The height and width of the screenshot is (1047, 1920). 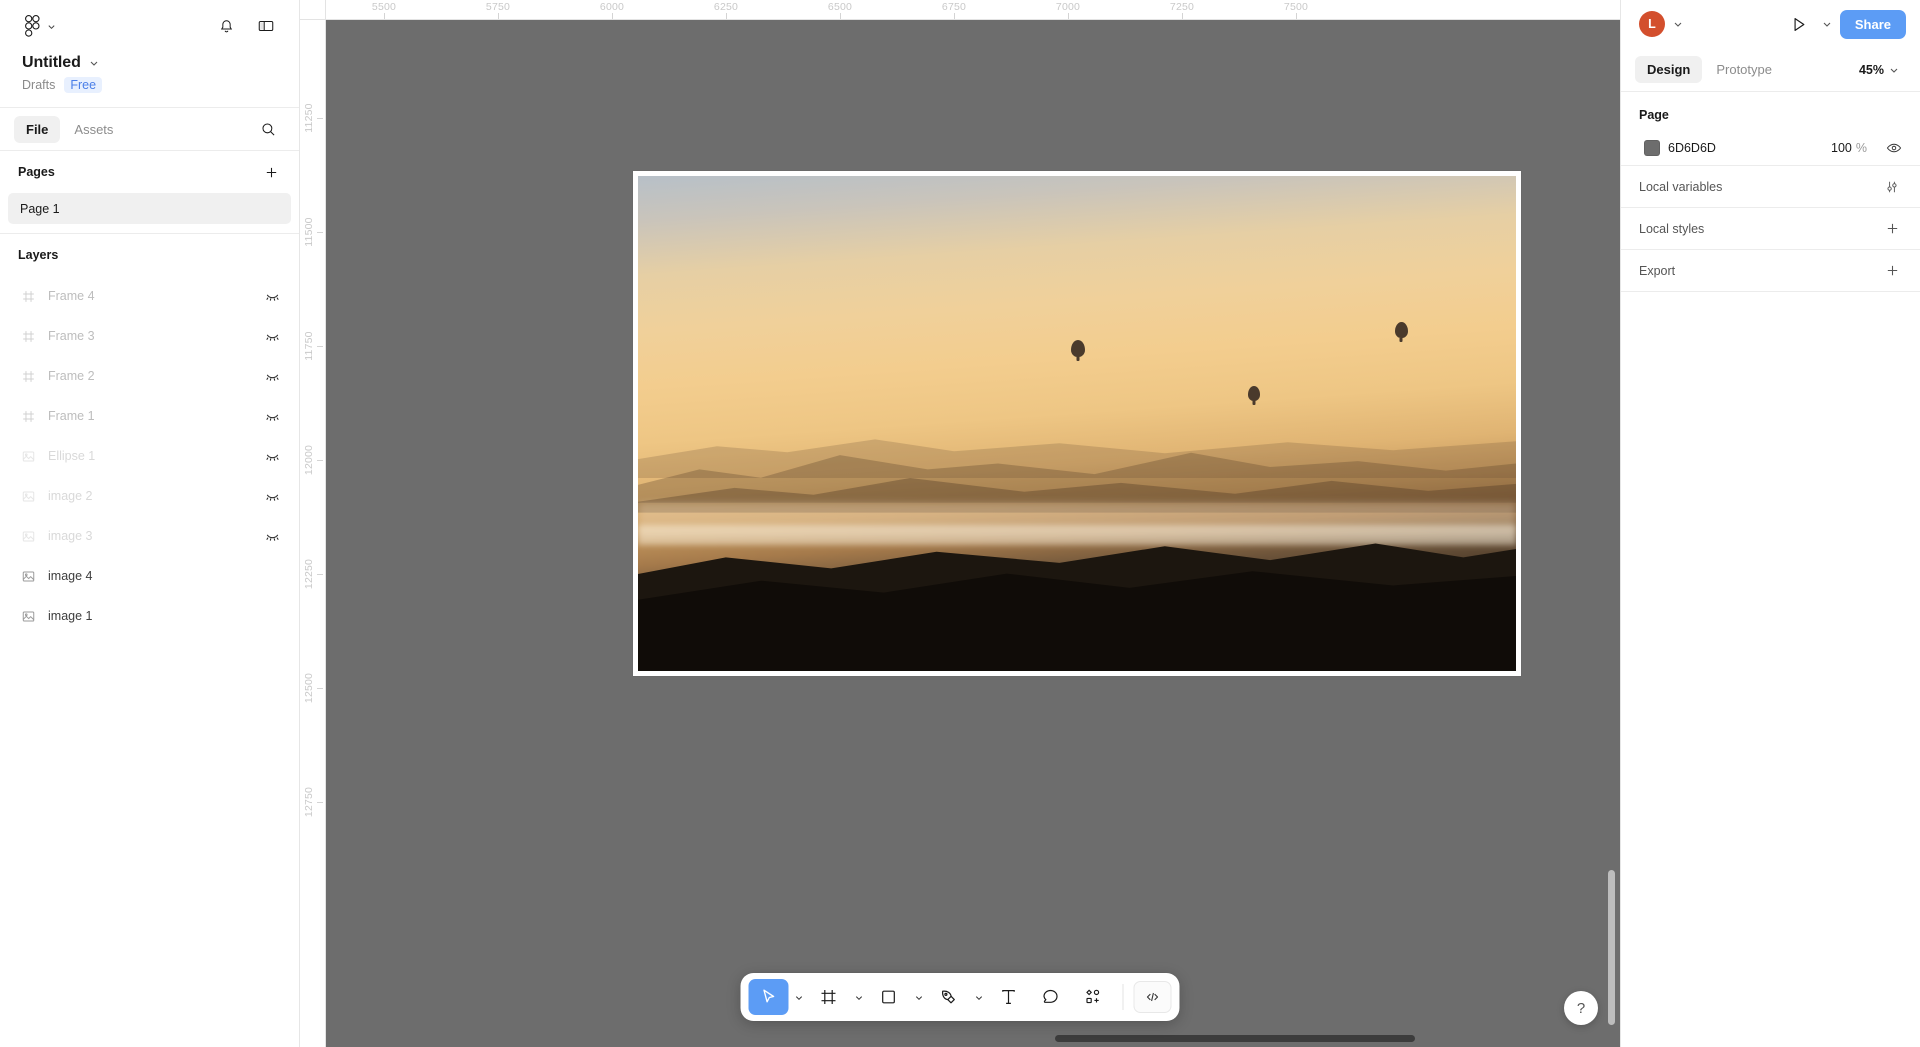 I want to click on actions-tool, so click(x=1093, y=997).